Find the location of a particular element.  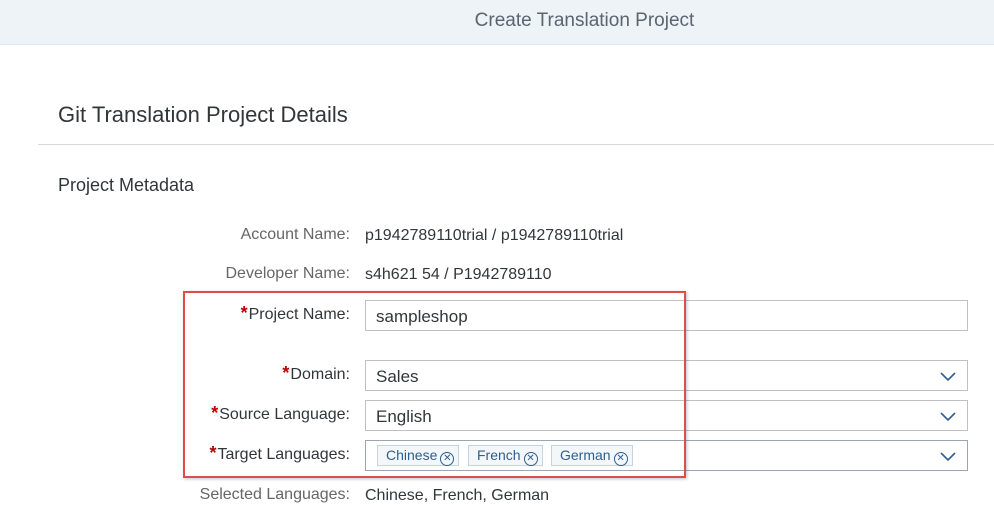

project-name-value: sampleshop is located at coordinates (422, 316).